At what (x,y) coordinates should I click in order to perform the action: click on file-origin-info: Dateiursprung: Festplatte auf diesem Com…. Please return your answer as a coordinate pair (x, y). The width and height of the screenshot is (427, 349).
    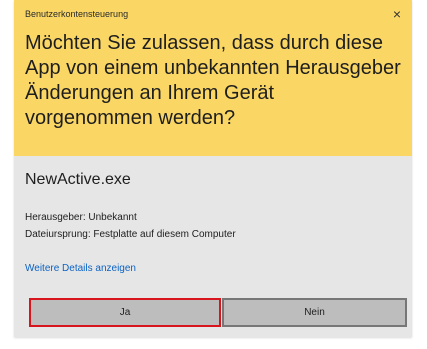
    Looking at the image, I should click on (130, 234).